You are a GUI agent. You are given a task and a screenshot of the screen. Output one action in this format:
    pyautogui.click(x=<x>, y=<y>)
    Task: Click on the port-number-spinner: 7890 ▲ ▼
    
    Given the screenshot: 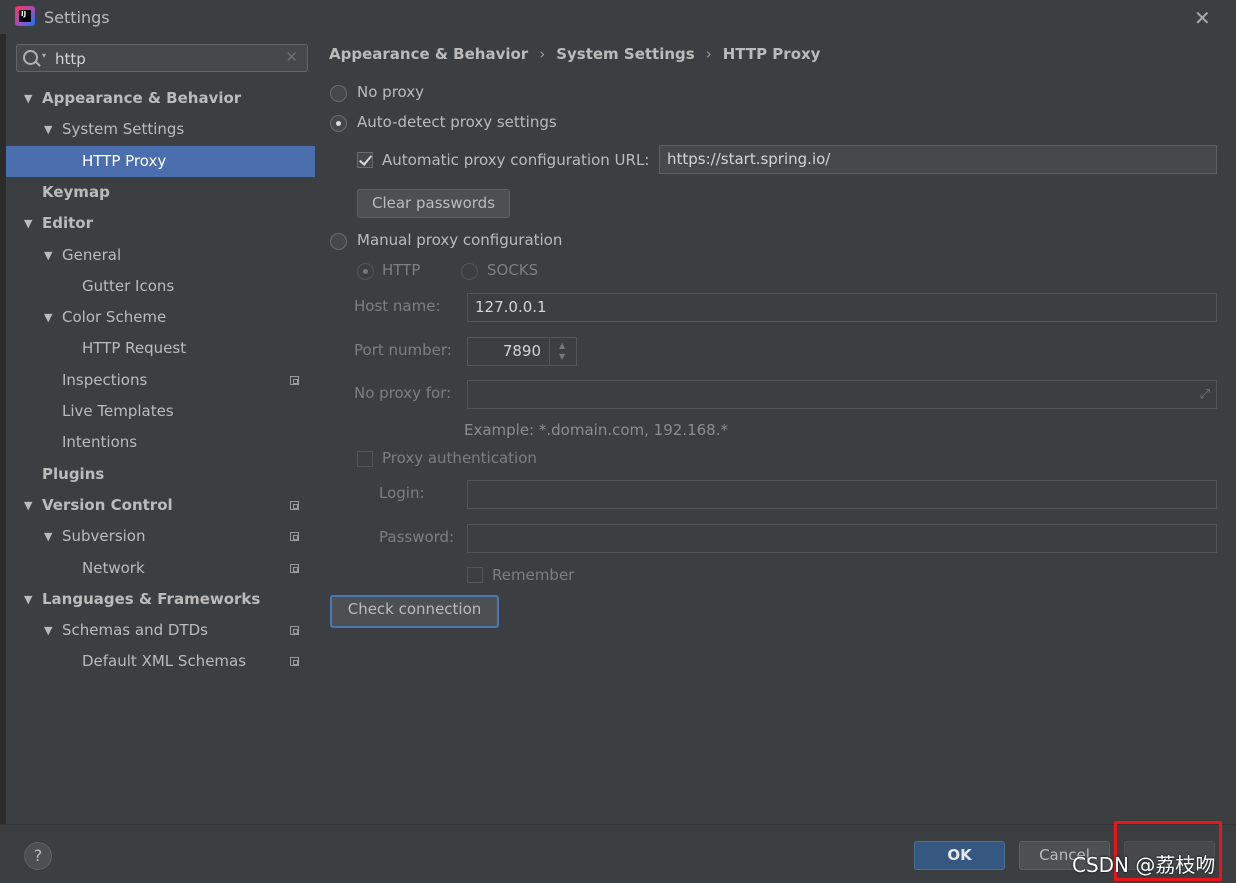 What is the action you would take?
    pyautogui.click(x=522, y=351)
    